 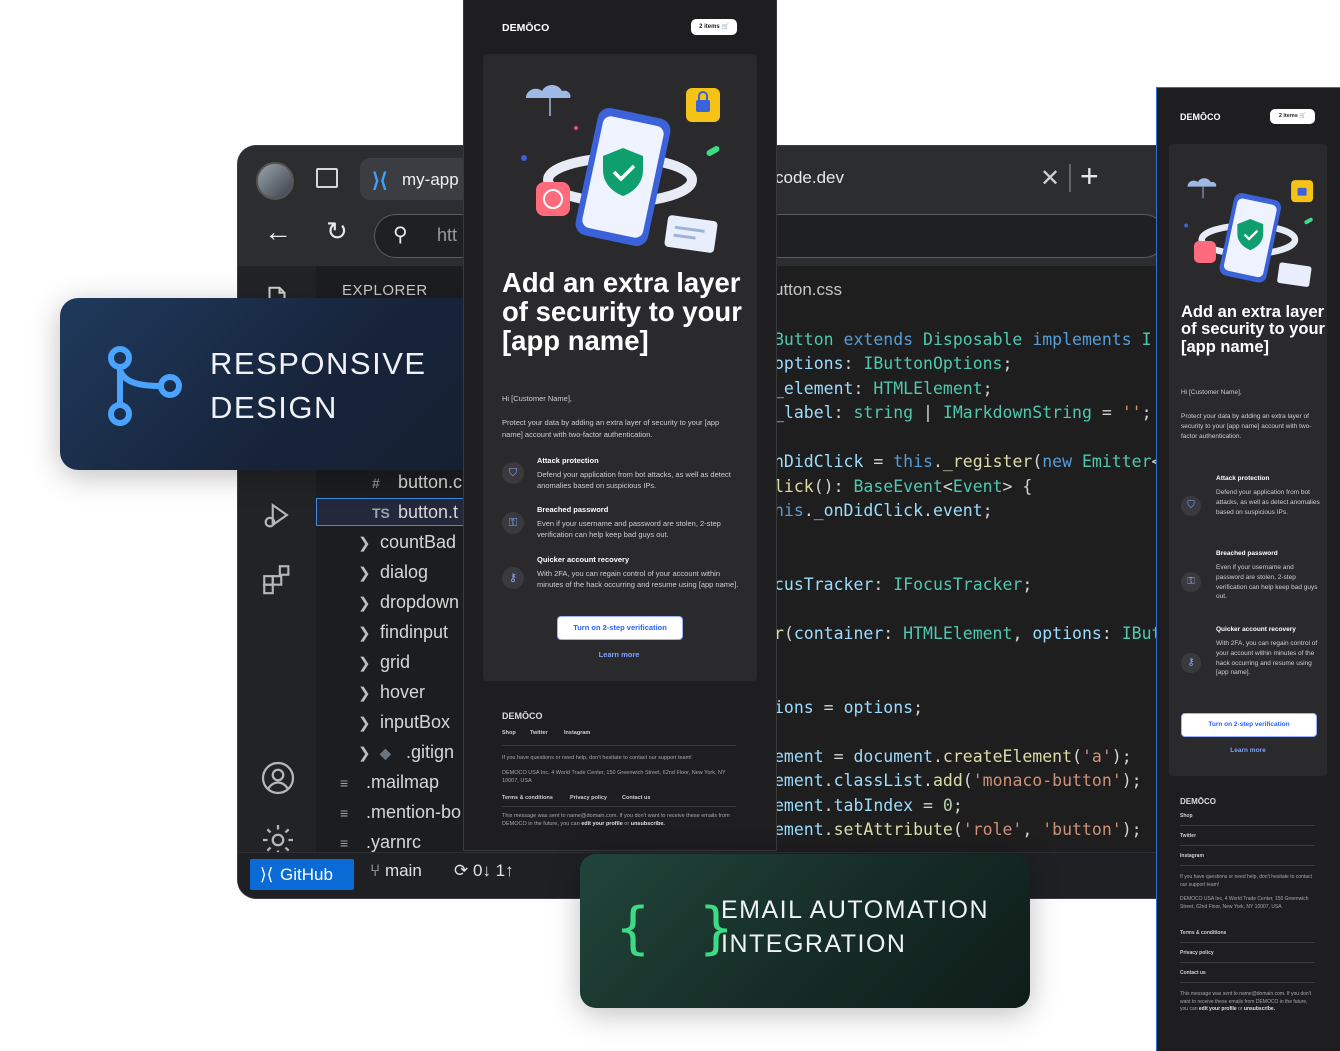 I want to click on tab-url-label: code.dev, so click(x=809, y=178).